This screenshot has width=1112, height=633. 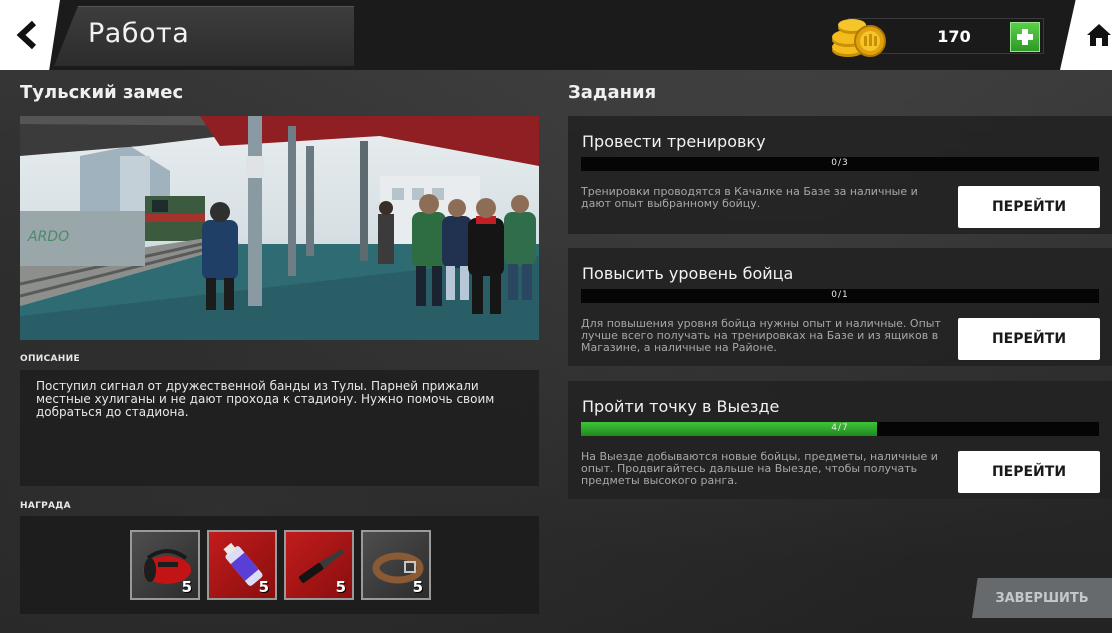 What do you see at coordinates (102, 92) in the screenshot?
I see `mission-title: Тульский замес` at bounding box center [102, 92].